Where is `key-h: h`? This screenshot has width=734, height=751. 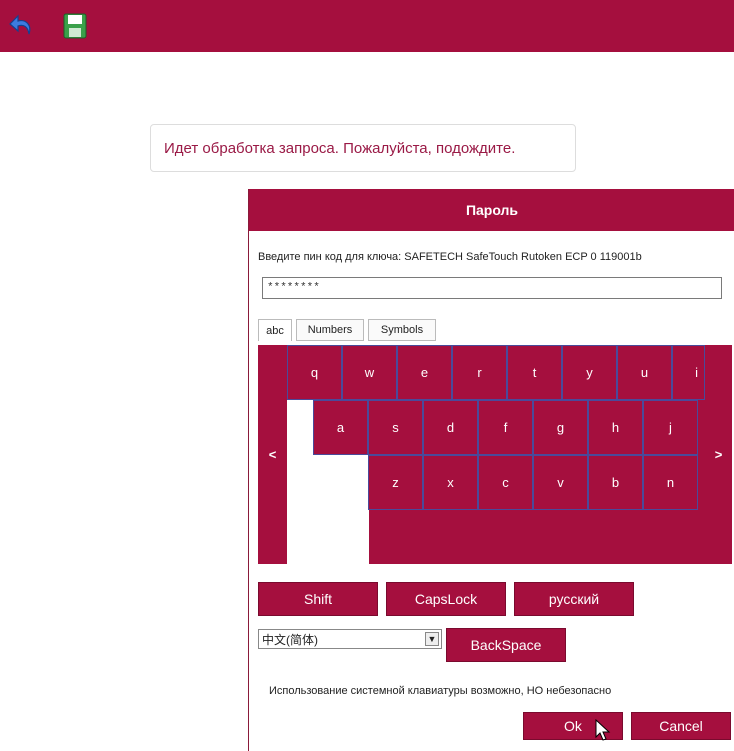 key-h: h is located at coordinates (615, 427).